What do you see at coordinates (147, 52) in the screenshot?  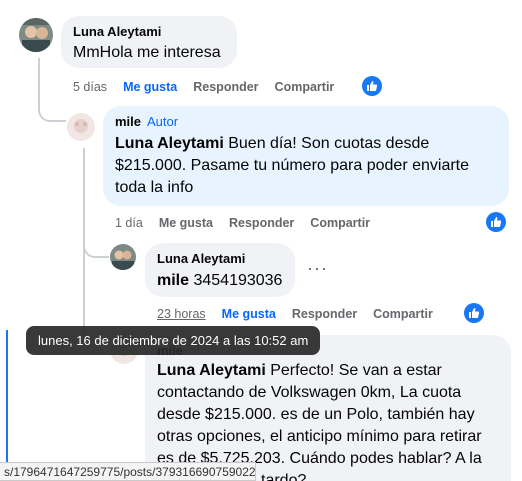 I see `comment-text: MmHola me interesa` at bounding box center [147, 52].